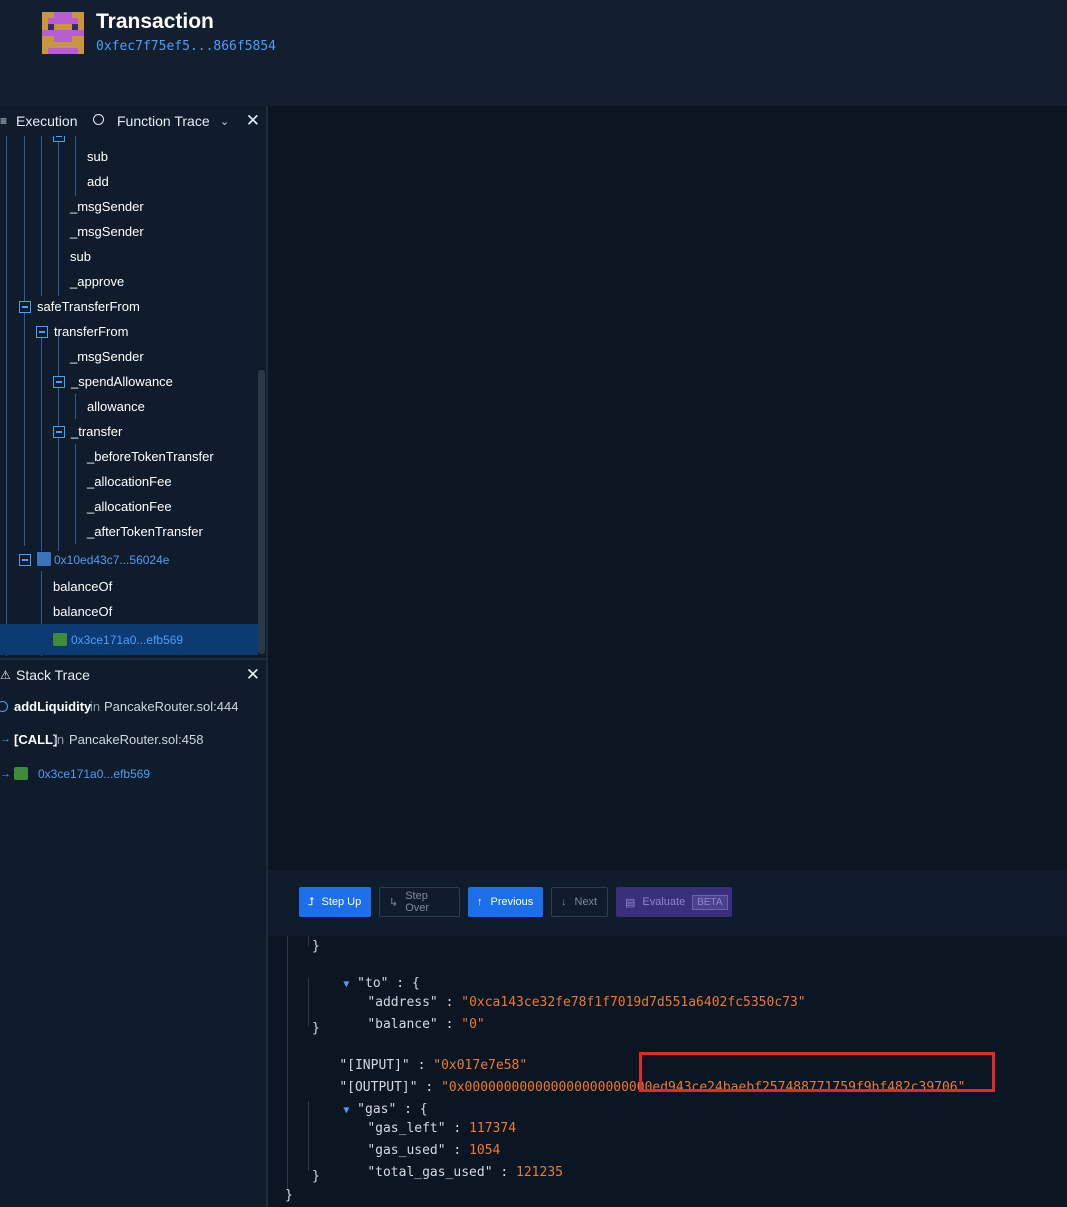  I want to click on trace-item: add, so click(129, 181).